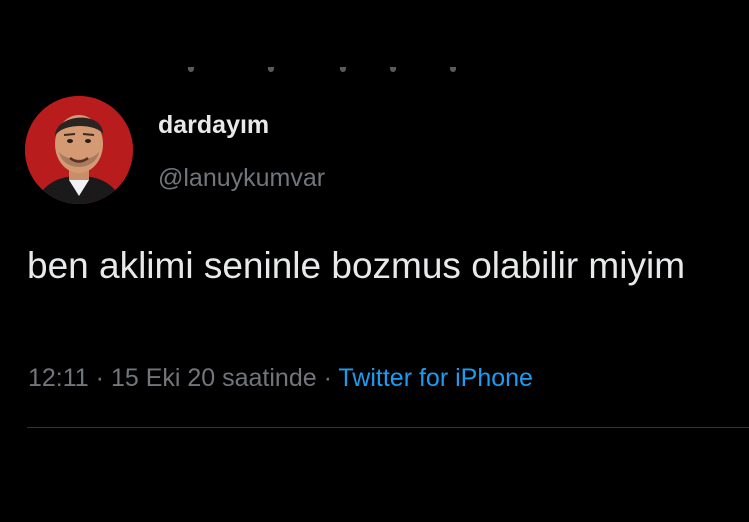  What do you see at coordinates (58, 378) in the screenshot?
I see `tweet-time: 12:11` at bounding box center [58, 378].